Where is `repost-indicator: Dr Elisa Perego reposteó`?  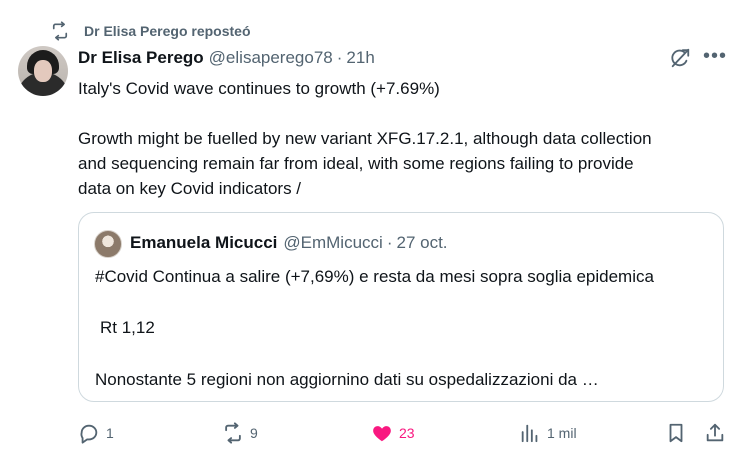 repost-indicator: Dr Elisa Perego reposteó is located at coordinates (150, 31).